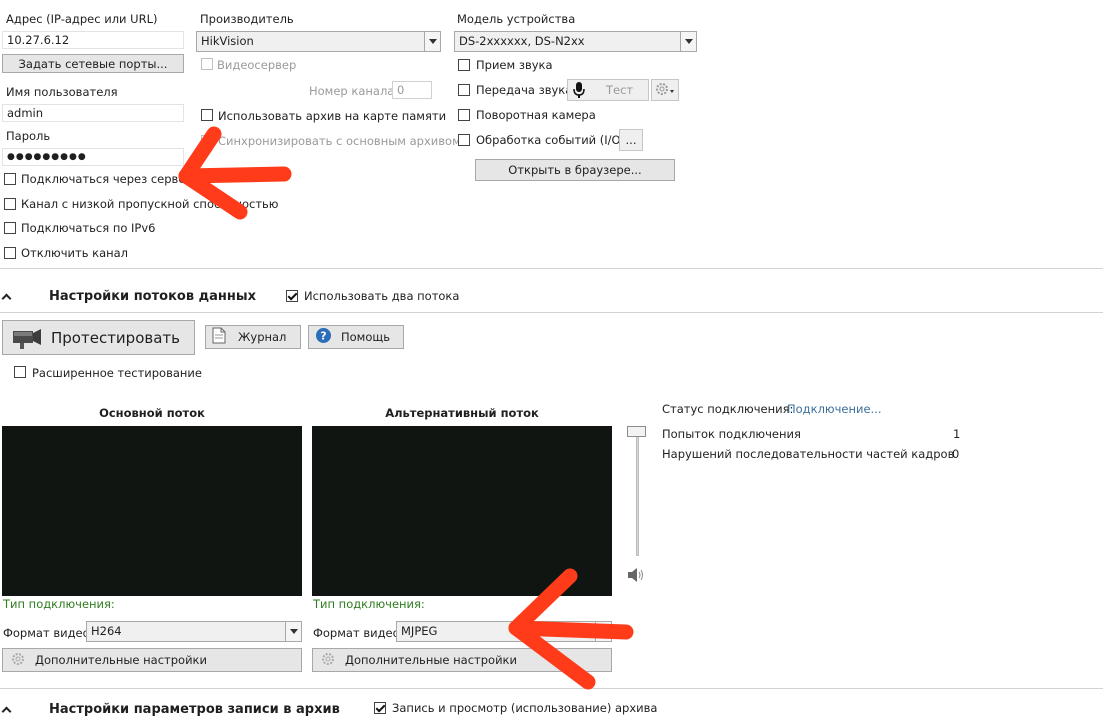 The image size is (1103, 726). Describe the element at coordinates (262, 337) in the screenshot. I see `log-label: Журнал` at that location.